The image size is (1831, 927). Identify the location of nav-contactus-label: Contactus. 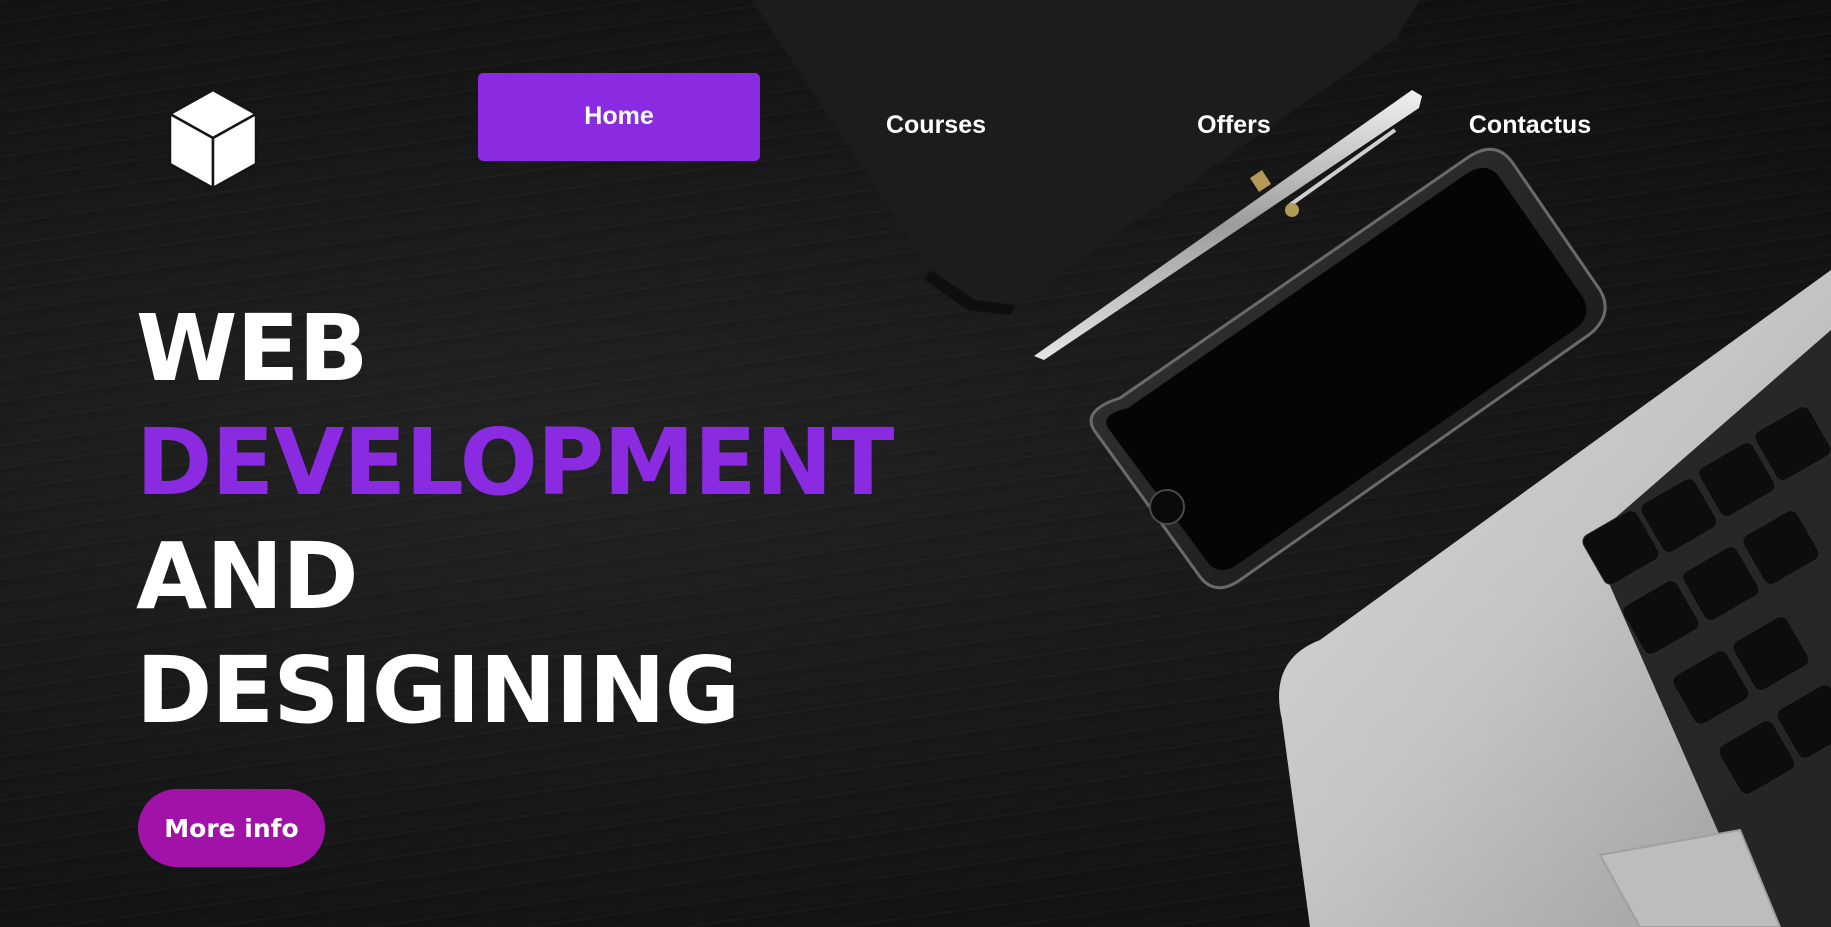
(1530, 124).